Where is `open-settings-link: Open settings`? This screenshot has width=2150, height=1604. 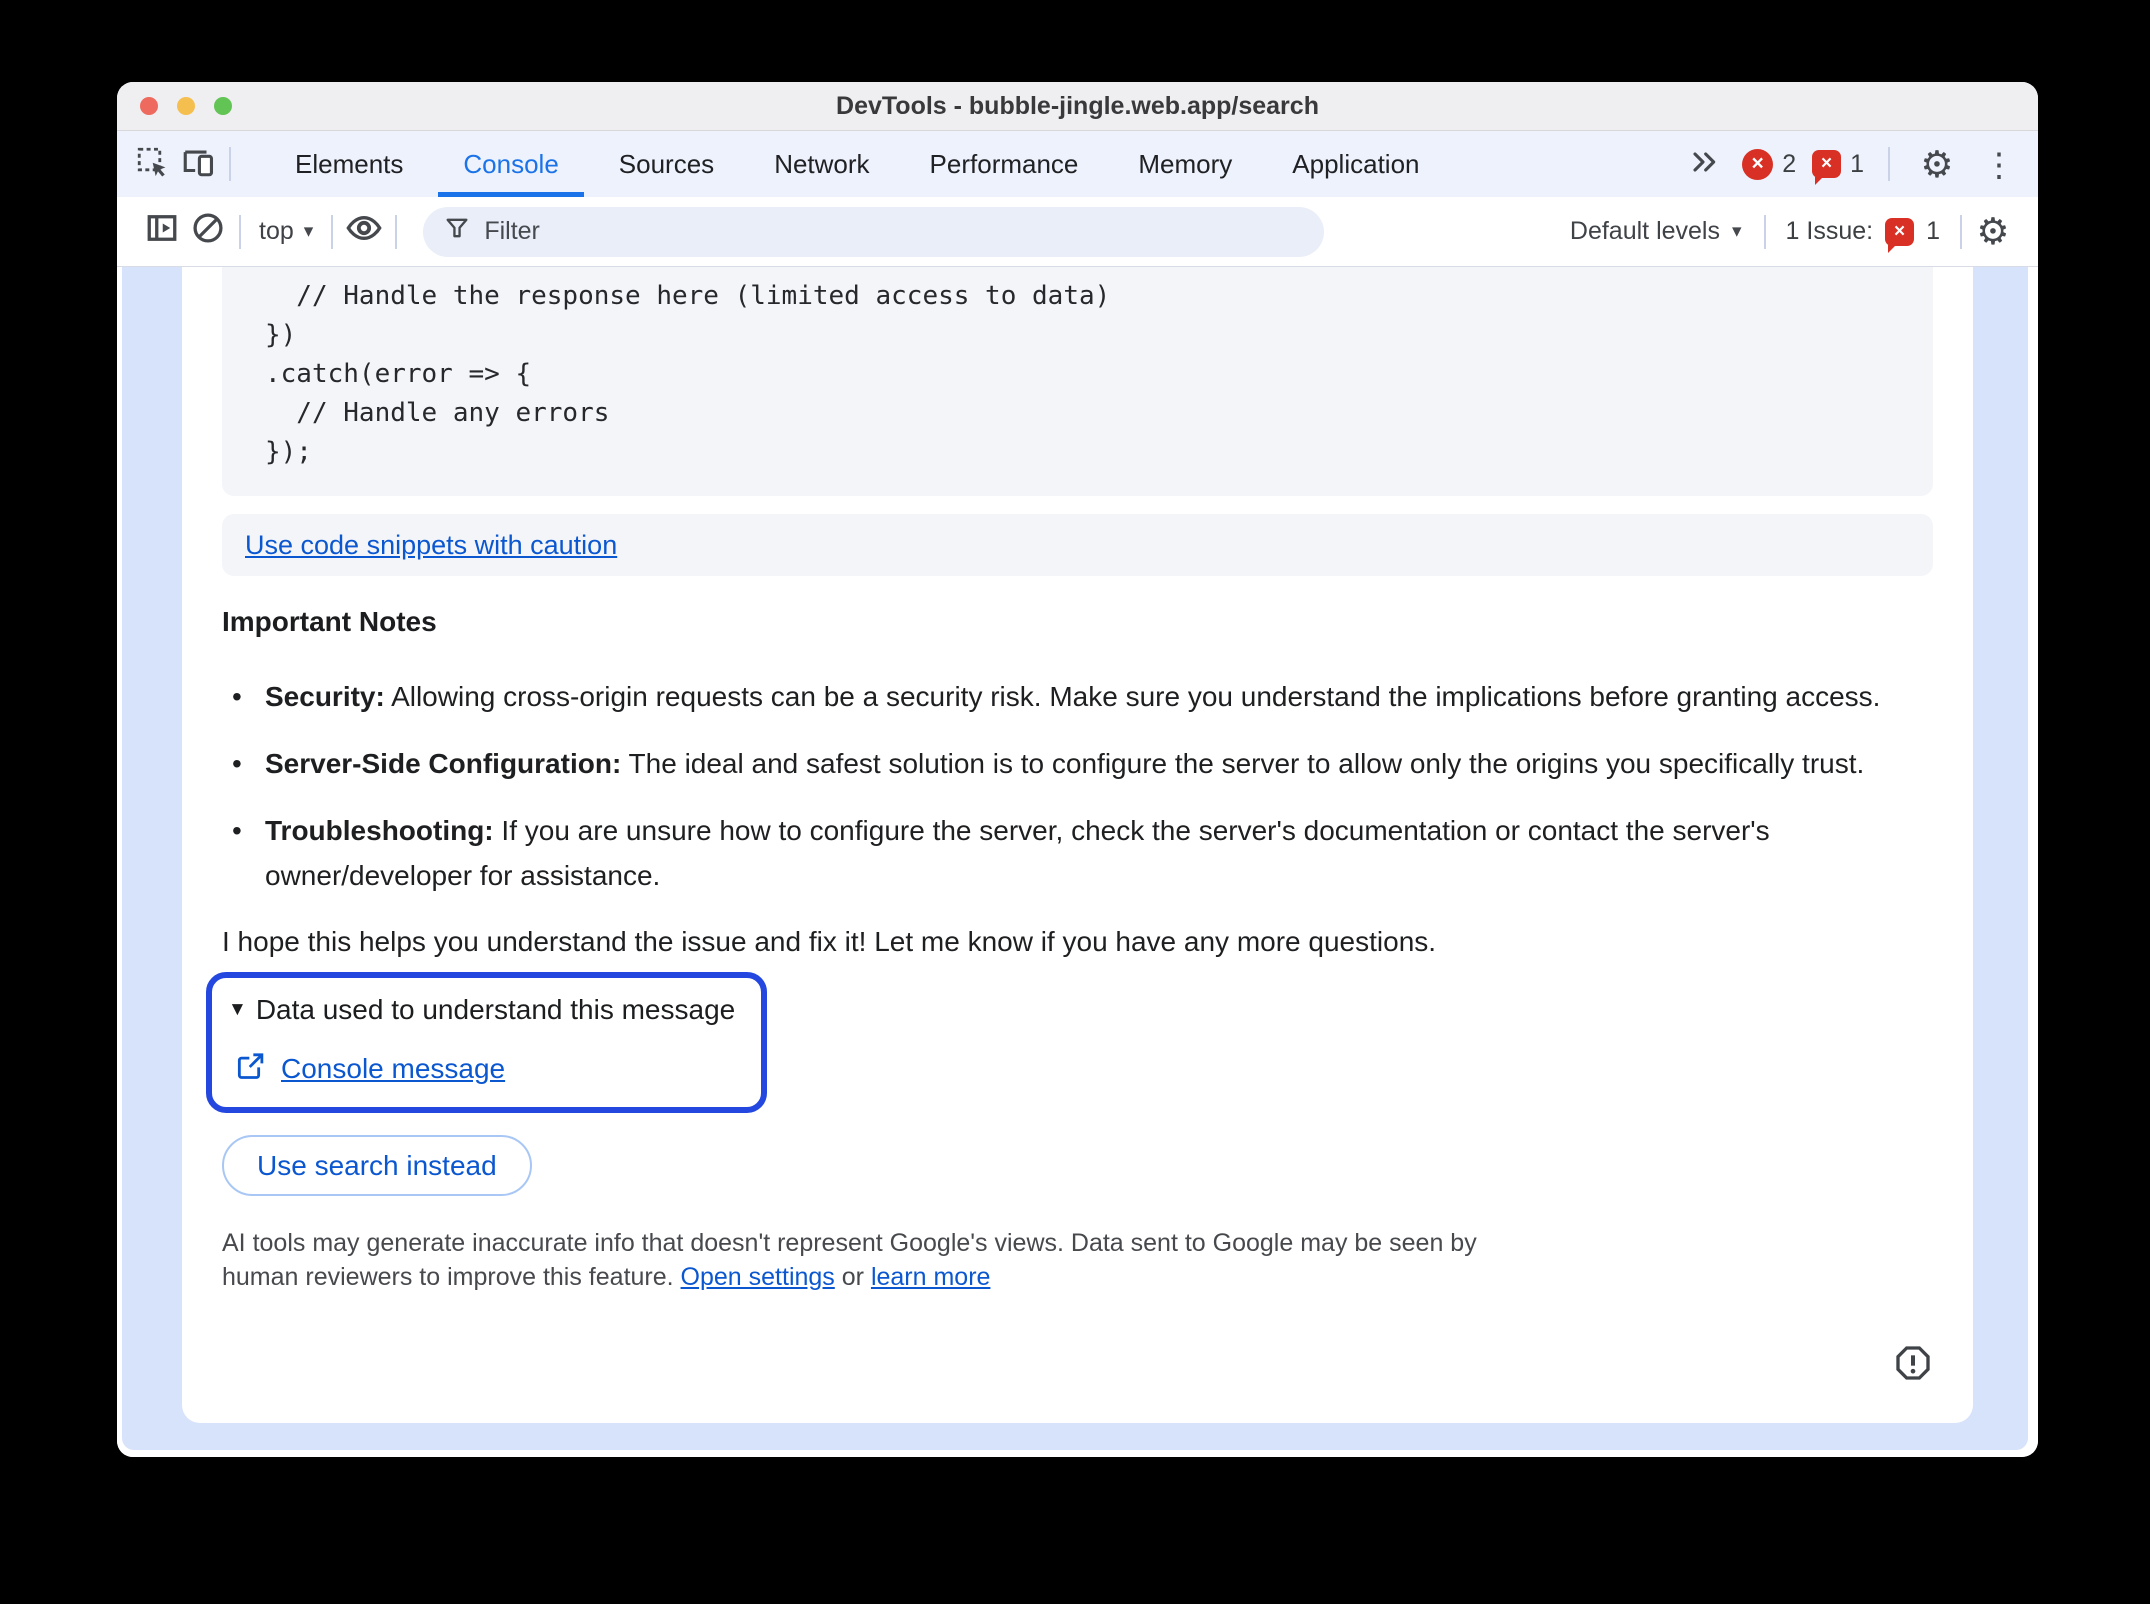
open-settings-link: Open settings is located at coordinates (758, 1277).